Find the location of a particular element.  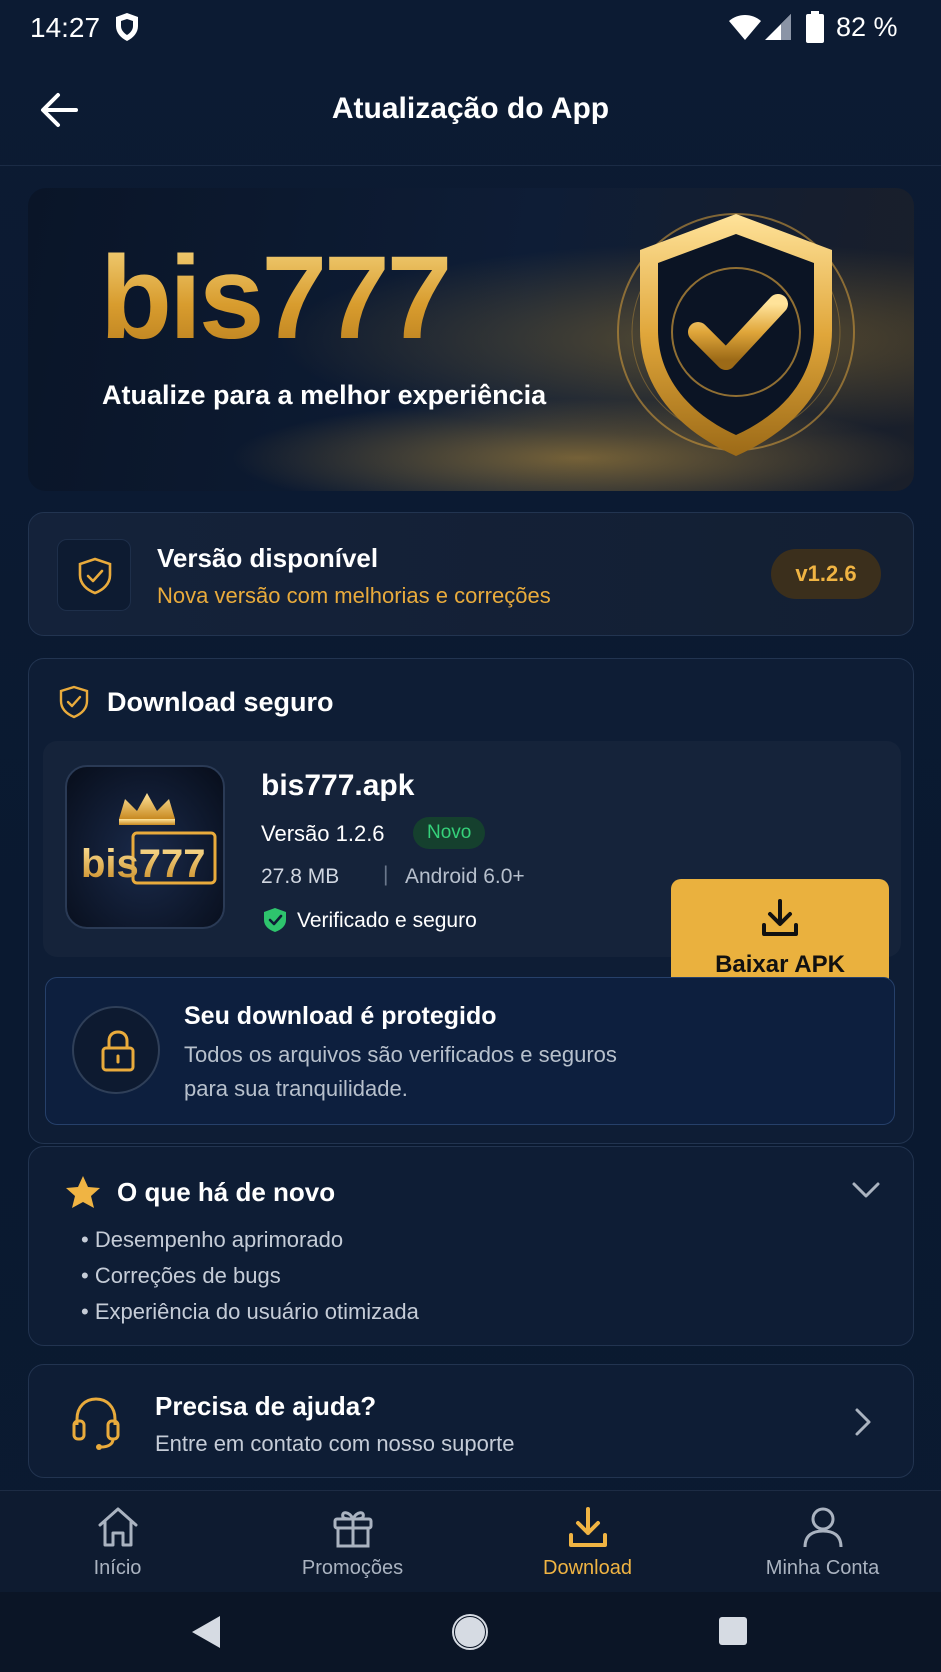

nav-item-inicio: Início is located at coordinates (117, 1542).